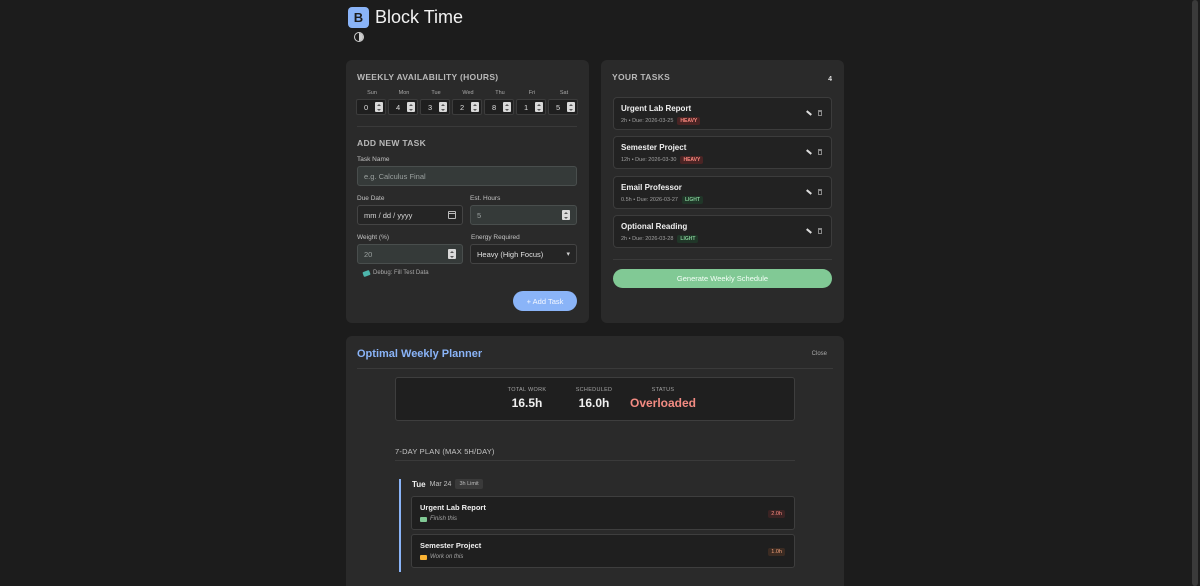 This screenshot has width=1200, height=586. What do you see at coordinates (468, 93) in the screenshot?
I see `day-label: Wed` at bounding box center [468, 93].